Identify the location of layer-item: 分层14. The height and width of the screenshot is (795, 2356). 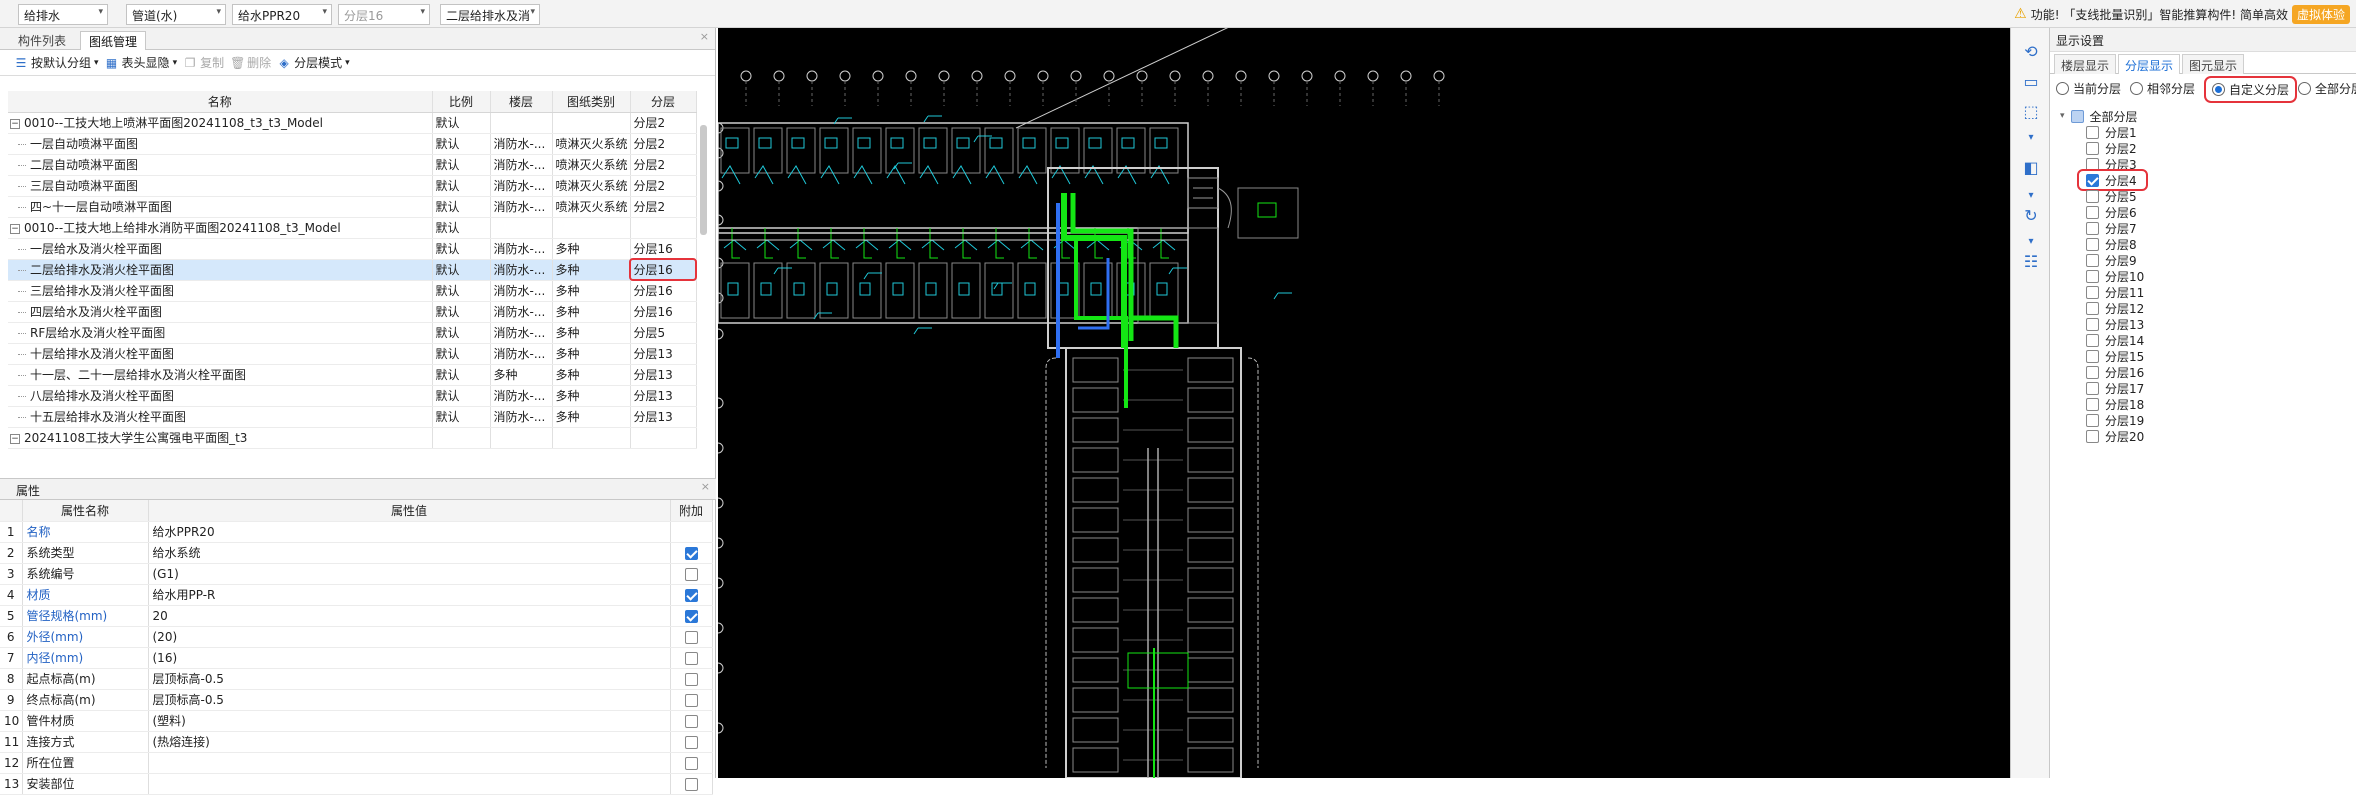
(2115, 340).